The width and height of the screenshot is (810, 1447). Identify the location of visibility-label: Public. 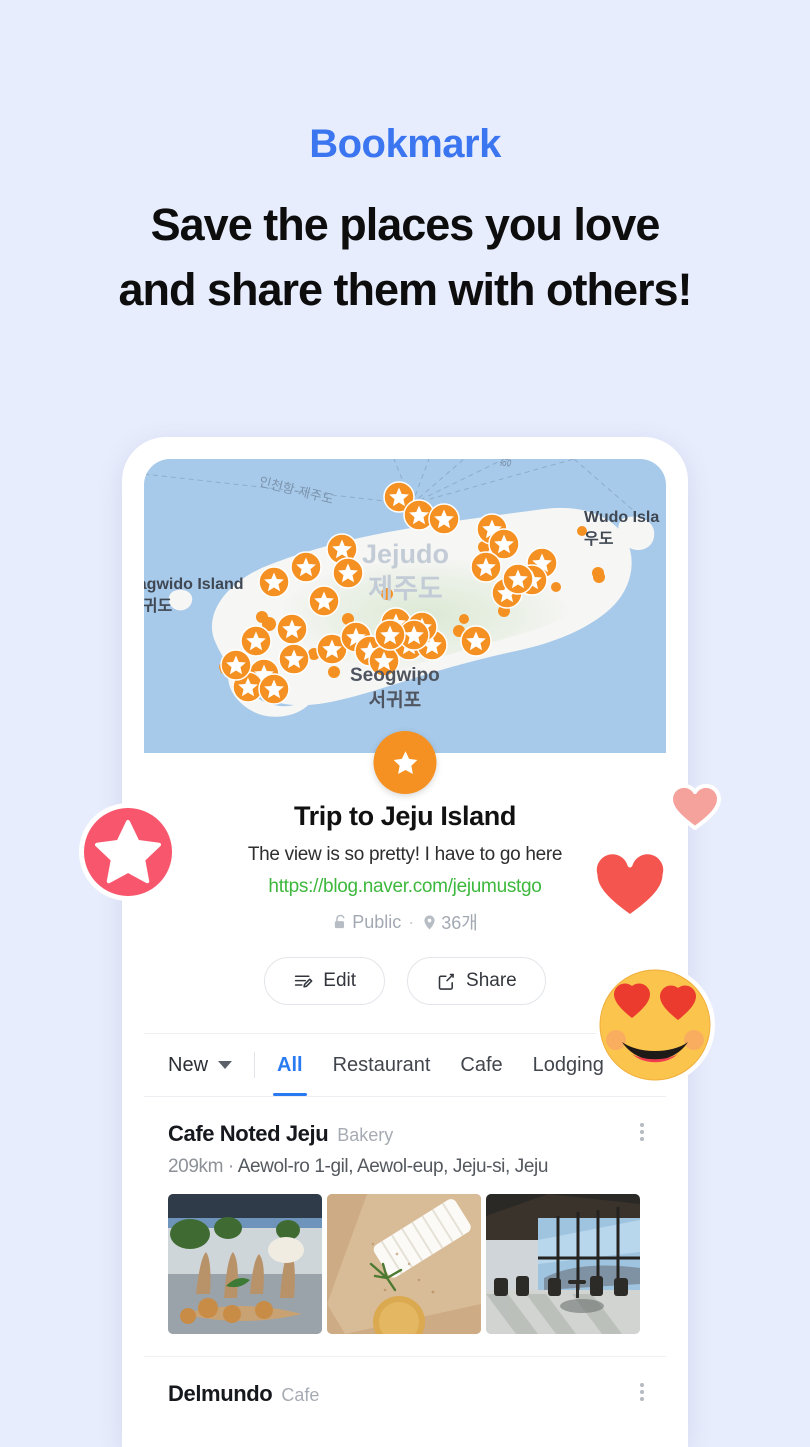
(377, 921).